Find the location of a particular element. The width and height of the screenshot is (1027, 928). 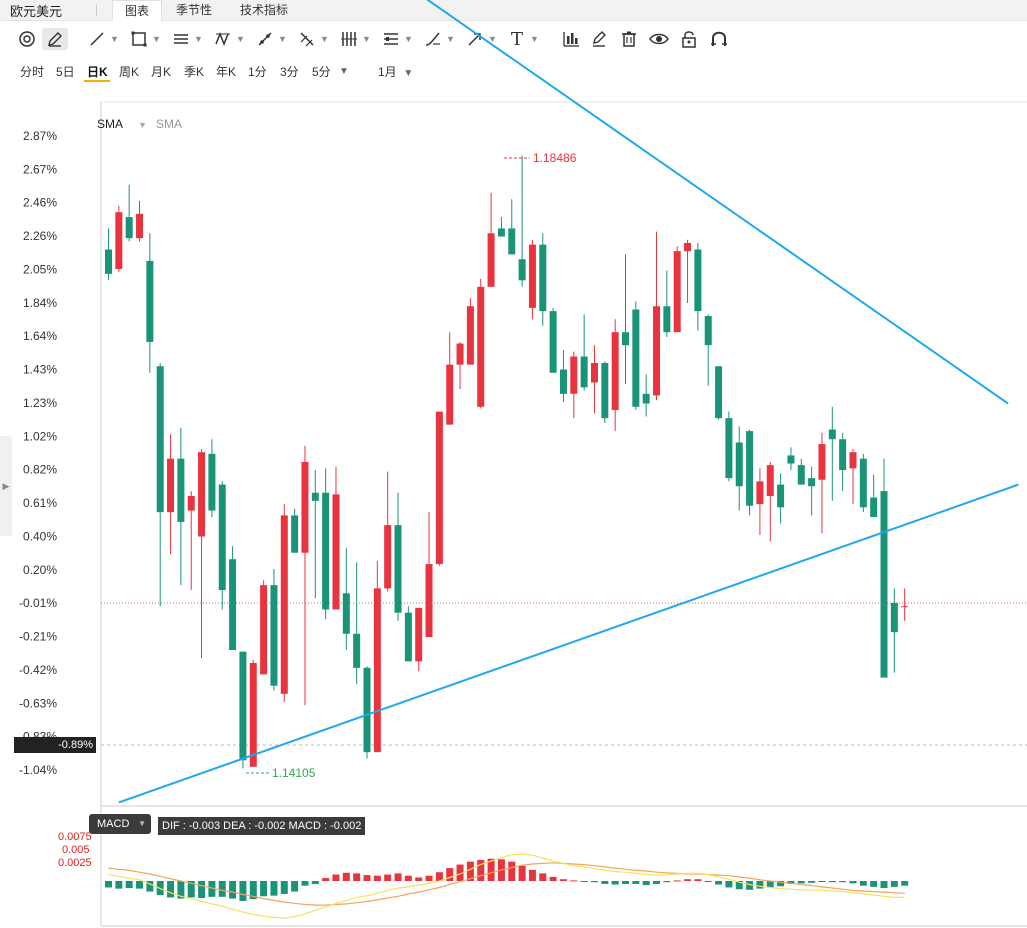

macd-ytick-2: 0.0025 is located at coordinates (75, 863).